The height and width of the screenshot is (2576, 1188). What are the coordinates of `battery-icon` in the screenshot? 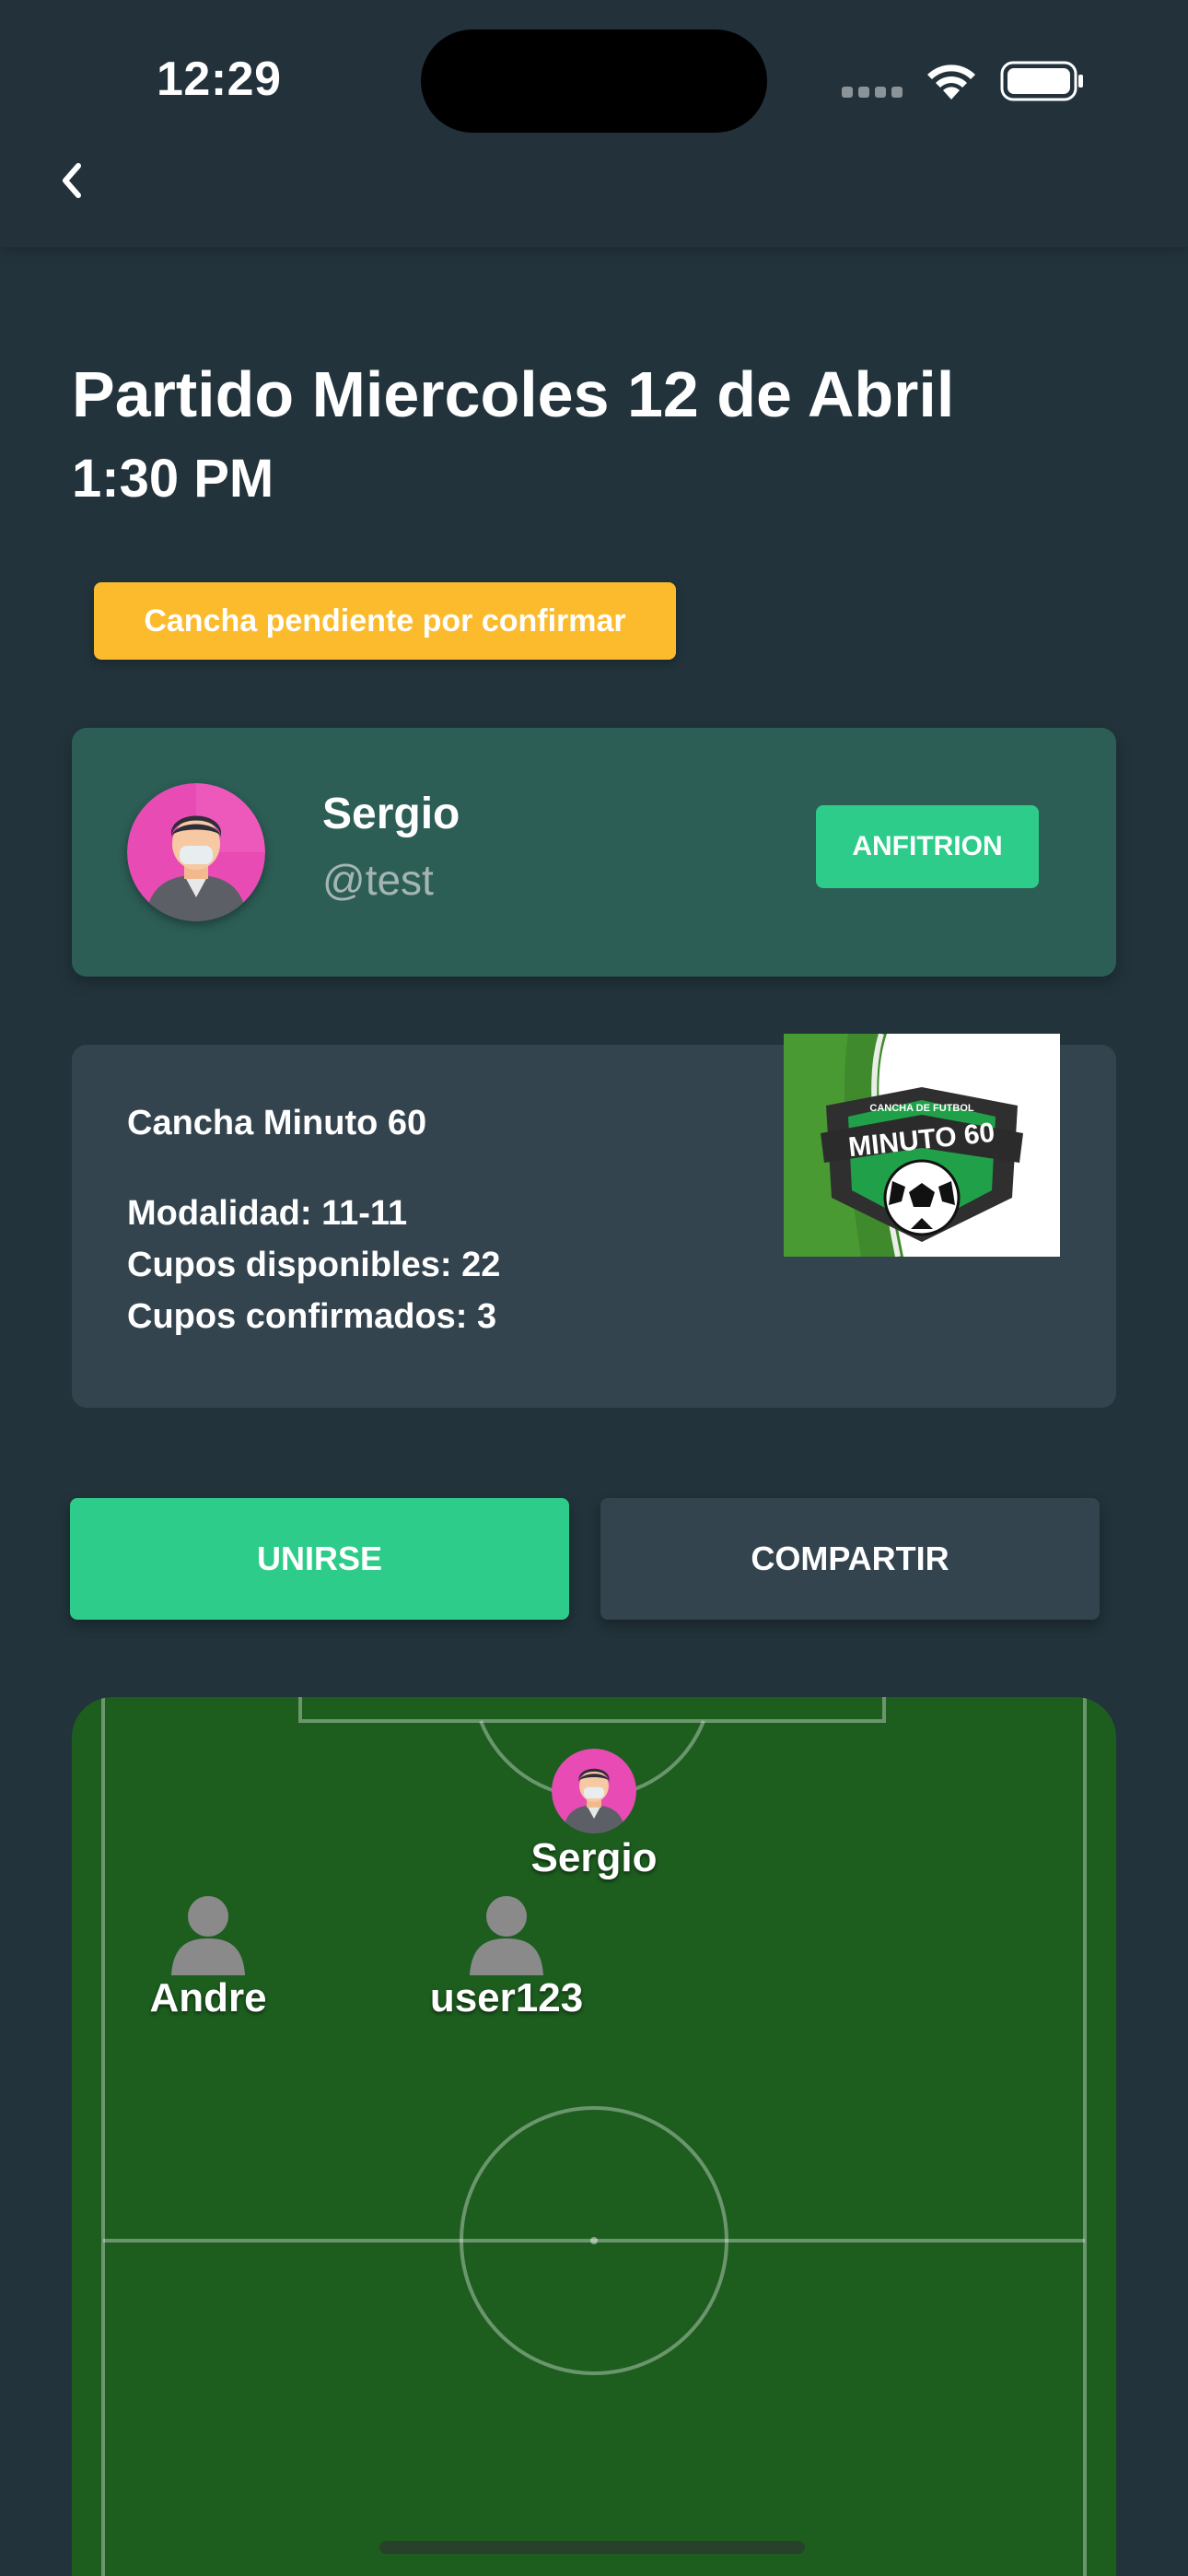 It's located at (1041, 81).